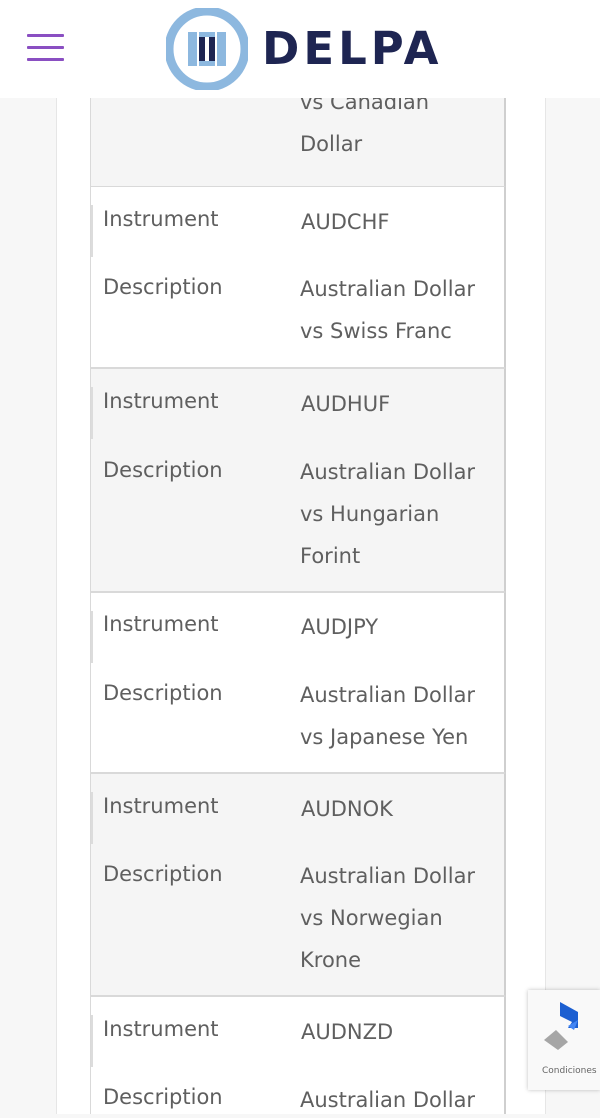 The image size is (600, 1118). I want to click on recaptcha-terms-link: Condiciones, so click(569, 1071).